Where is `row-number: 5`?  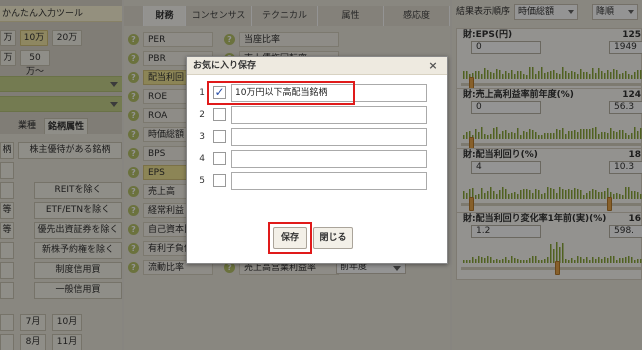 row-number: 5 is located at coordinates (202, 181).